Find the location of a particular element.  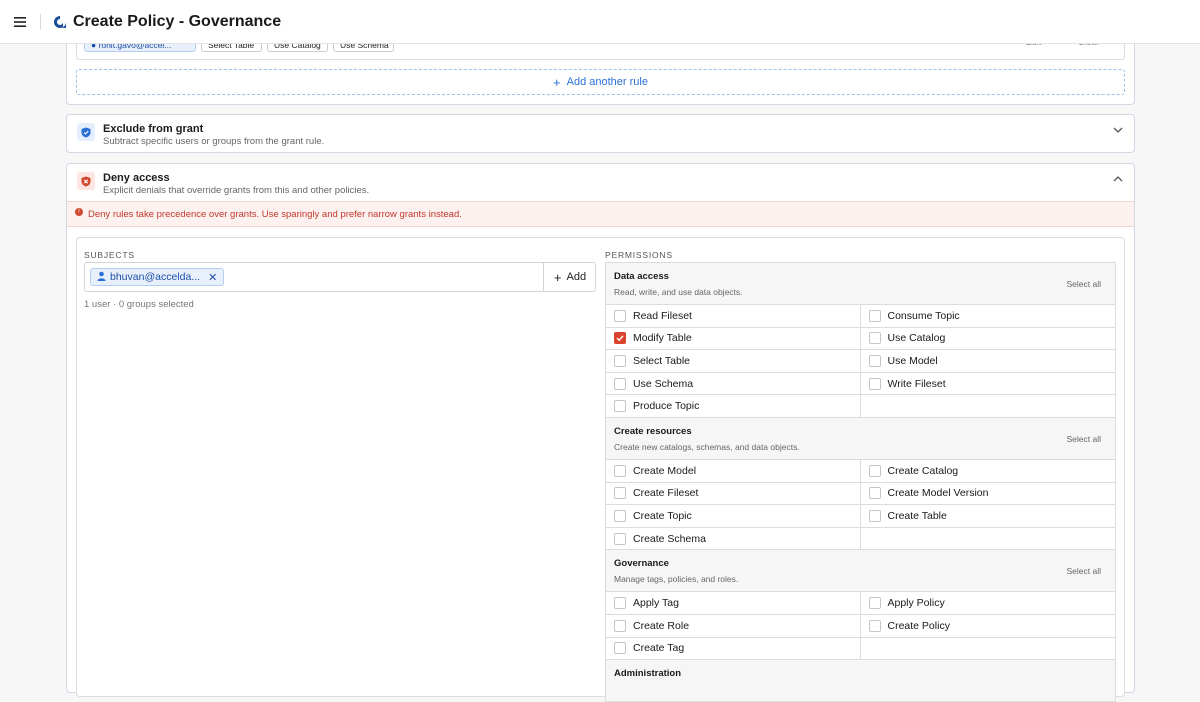

permission-label: Create Role is located at coordinates (661, 625).